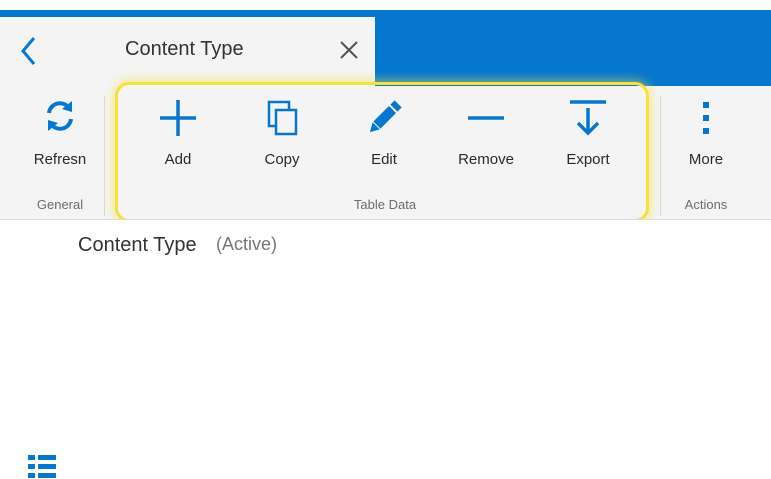  What do you see at coordinates (178, 118) in the screenshot?
I see `plus-icon` at bounding box center [178, 118].